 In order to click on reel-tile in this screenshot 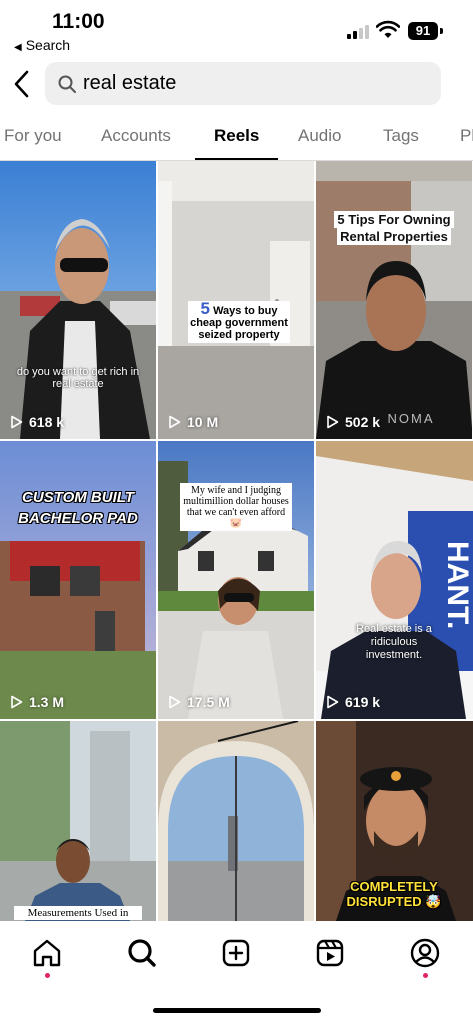, I will do `click(236, 821)`.